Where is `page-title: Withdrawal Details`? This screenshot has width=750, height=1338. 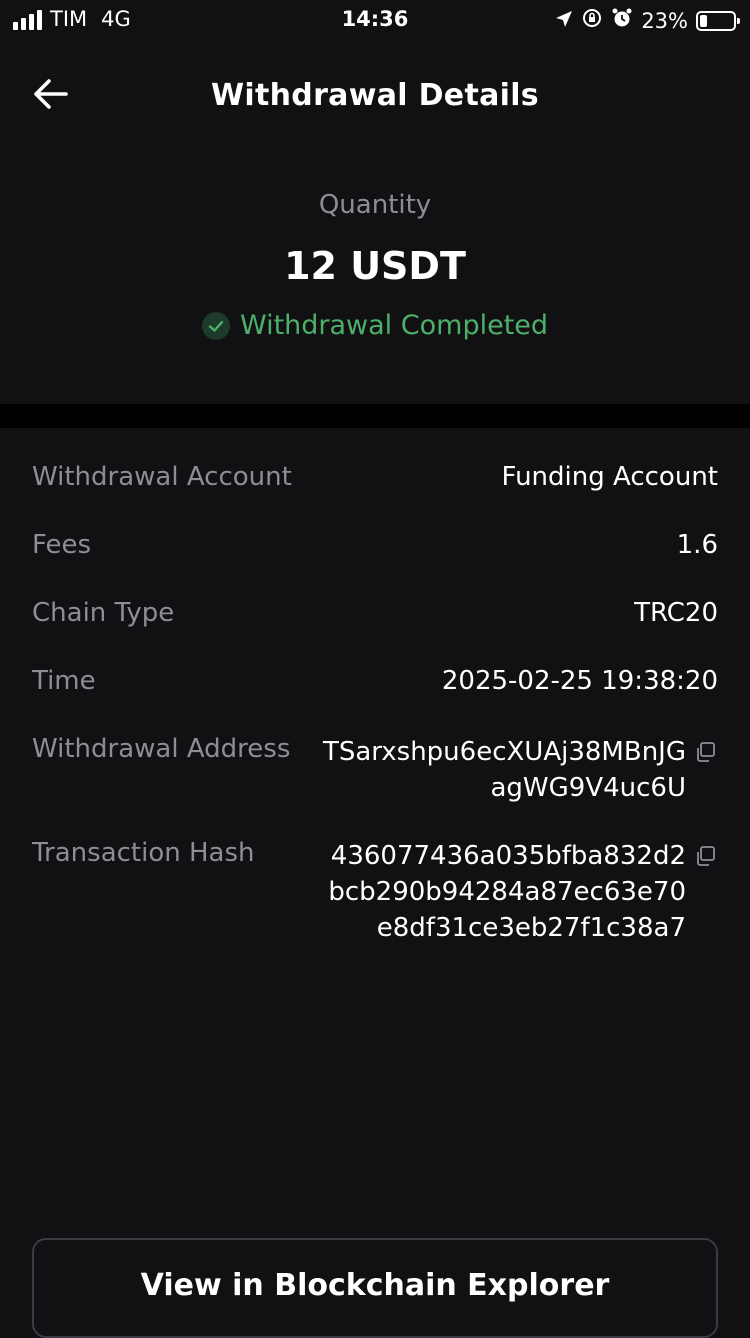 page-title: Withdrawal Details is located at coordinates (375, 95).